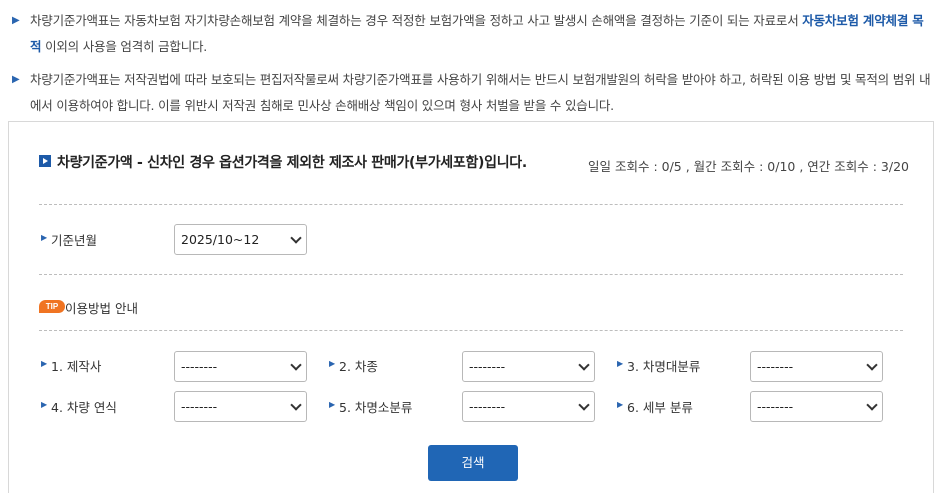 The image size is (939, 493). What do you see at coordinates (528, 406) in the screenshot?
I see `model-minor-select: --------` at bounding box center [528, 406].